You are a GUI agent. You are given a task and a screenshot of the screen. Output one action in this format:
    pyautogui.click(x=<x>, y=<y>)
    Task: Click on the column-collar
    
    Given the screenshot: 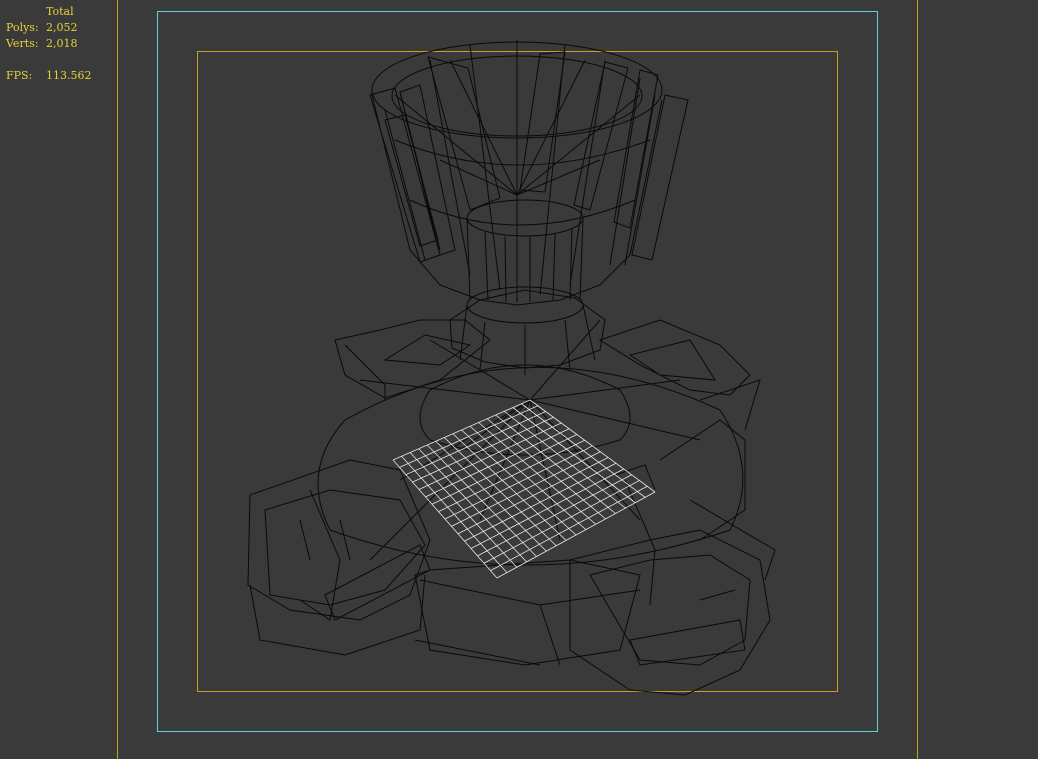 What is the action you would take?
    pyautogui.click(x=525, y=305)
    